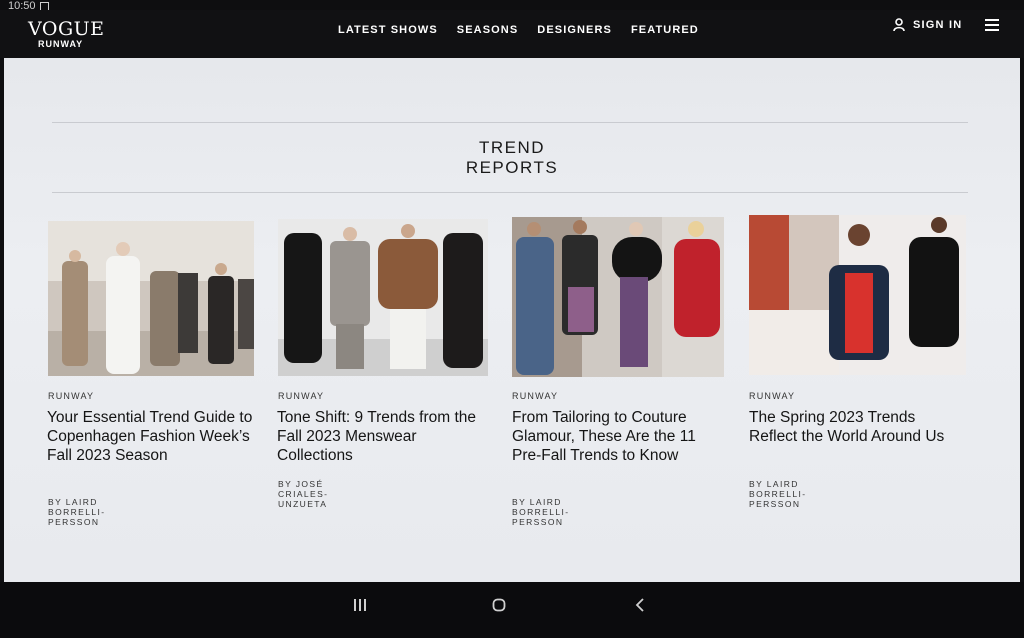 This screenshot has height=638, width=1024. Describe the element at coordinates (510, 192) in the screenshot. I see `divider-bottom` at that location.